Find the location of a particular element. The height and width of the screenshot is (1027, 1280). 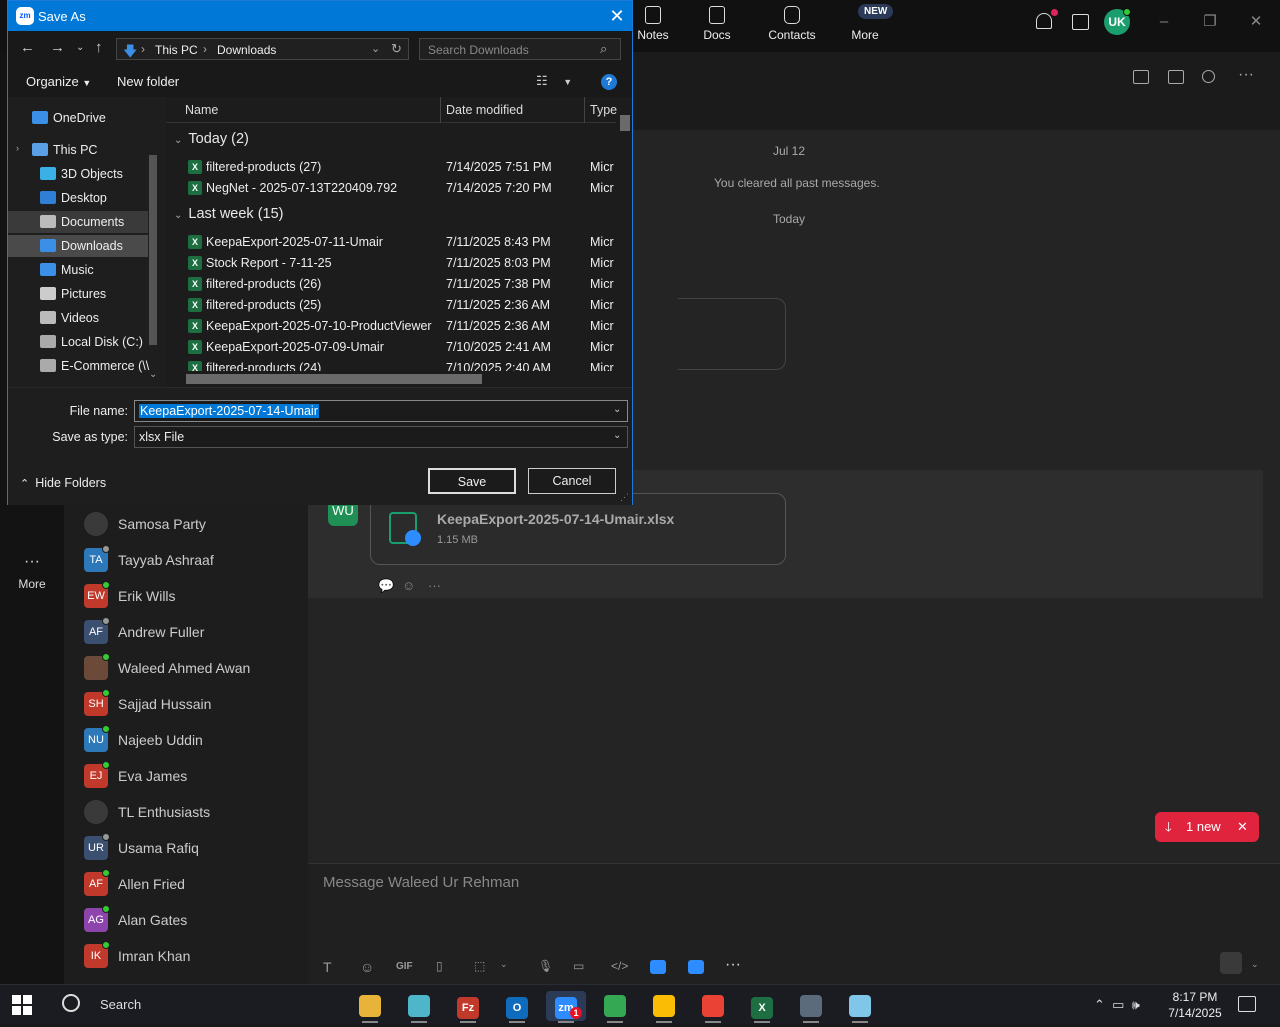

filezilla-app: Fz is located at coordinates (468, 1007).